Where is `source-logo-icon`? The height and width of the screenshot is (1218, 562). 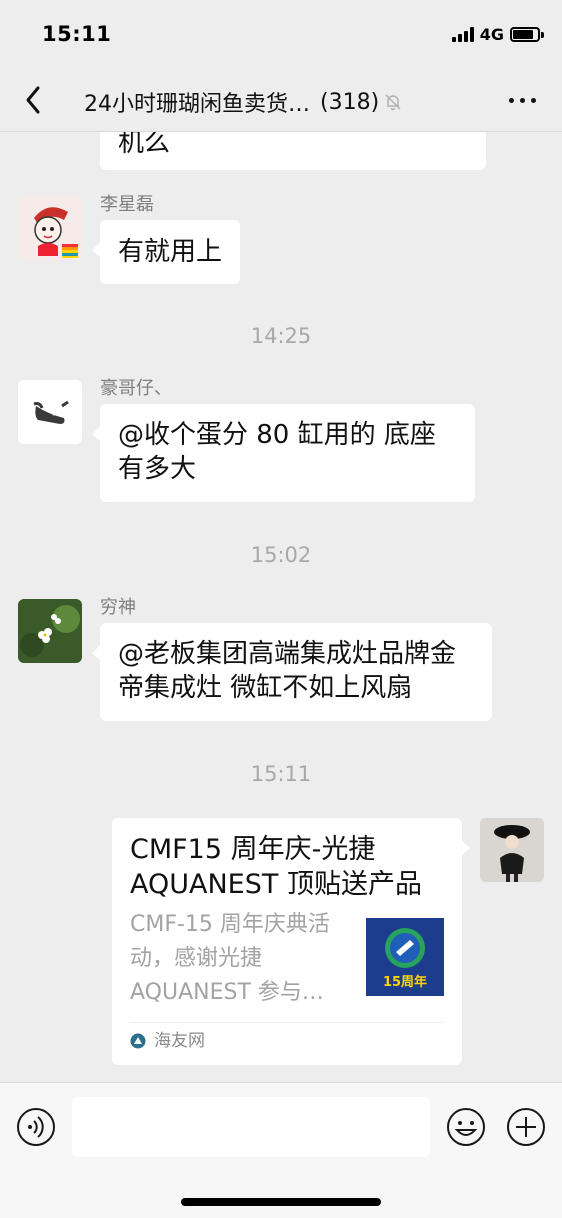 source-logo-icon is located at coordinates (138, 1040).